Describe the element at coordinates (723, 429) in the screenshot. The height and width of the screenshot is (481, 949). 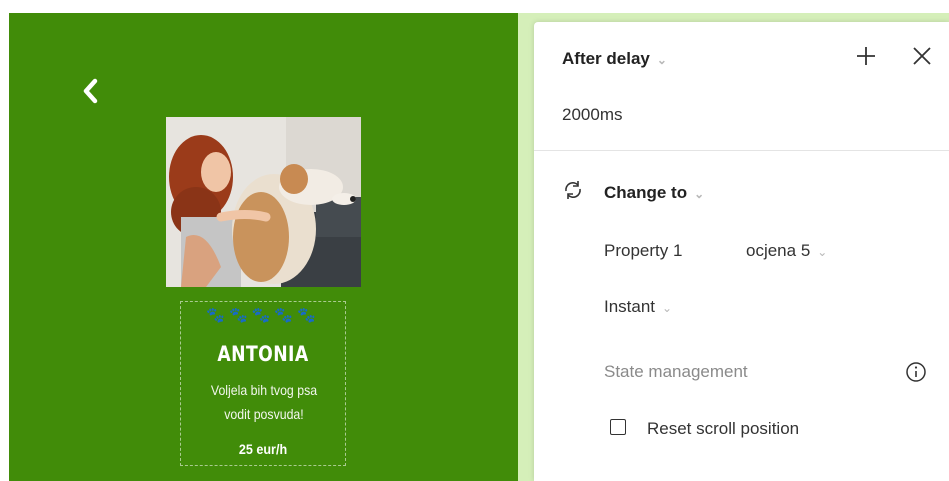
I see `reset-scroll-label: Reset scroll position` at that location.